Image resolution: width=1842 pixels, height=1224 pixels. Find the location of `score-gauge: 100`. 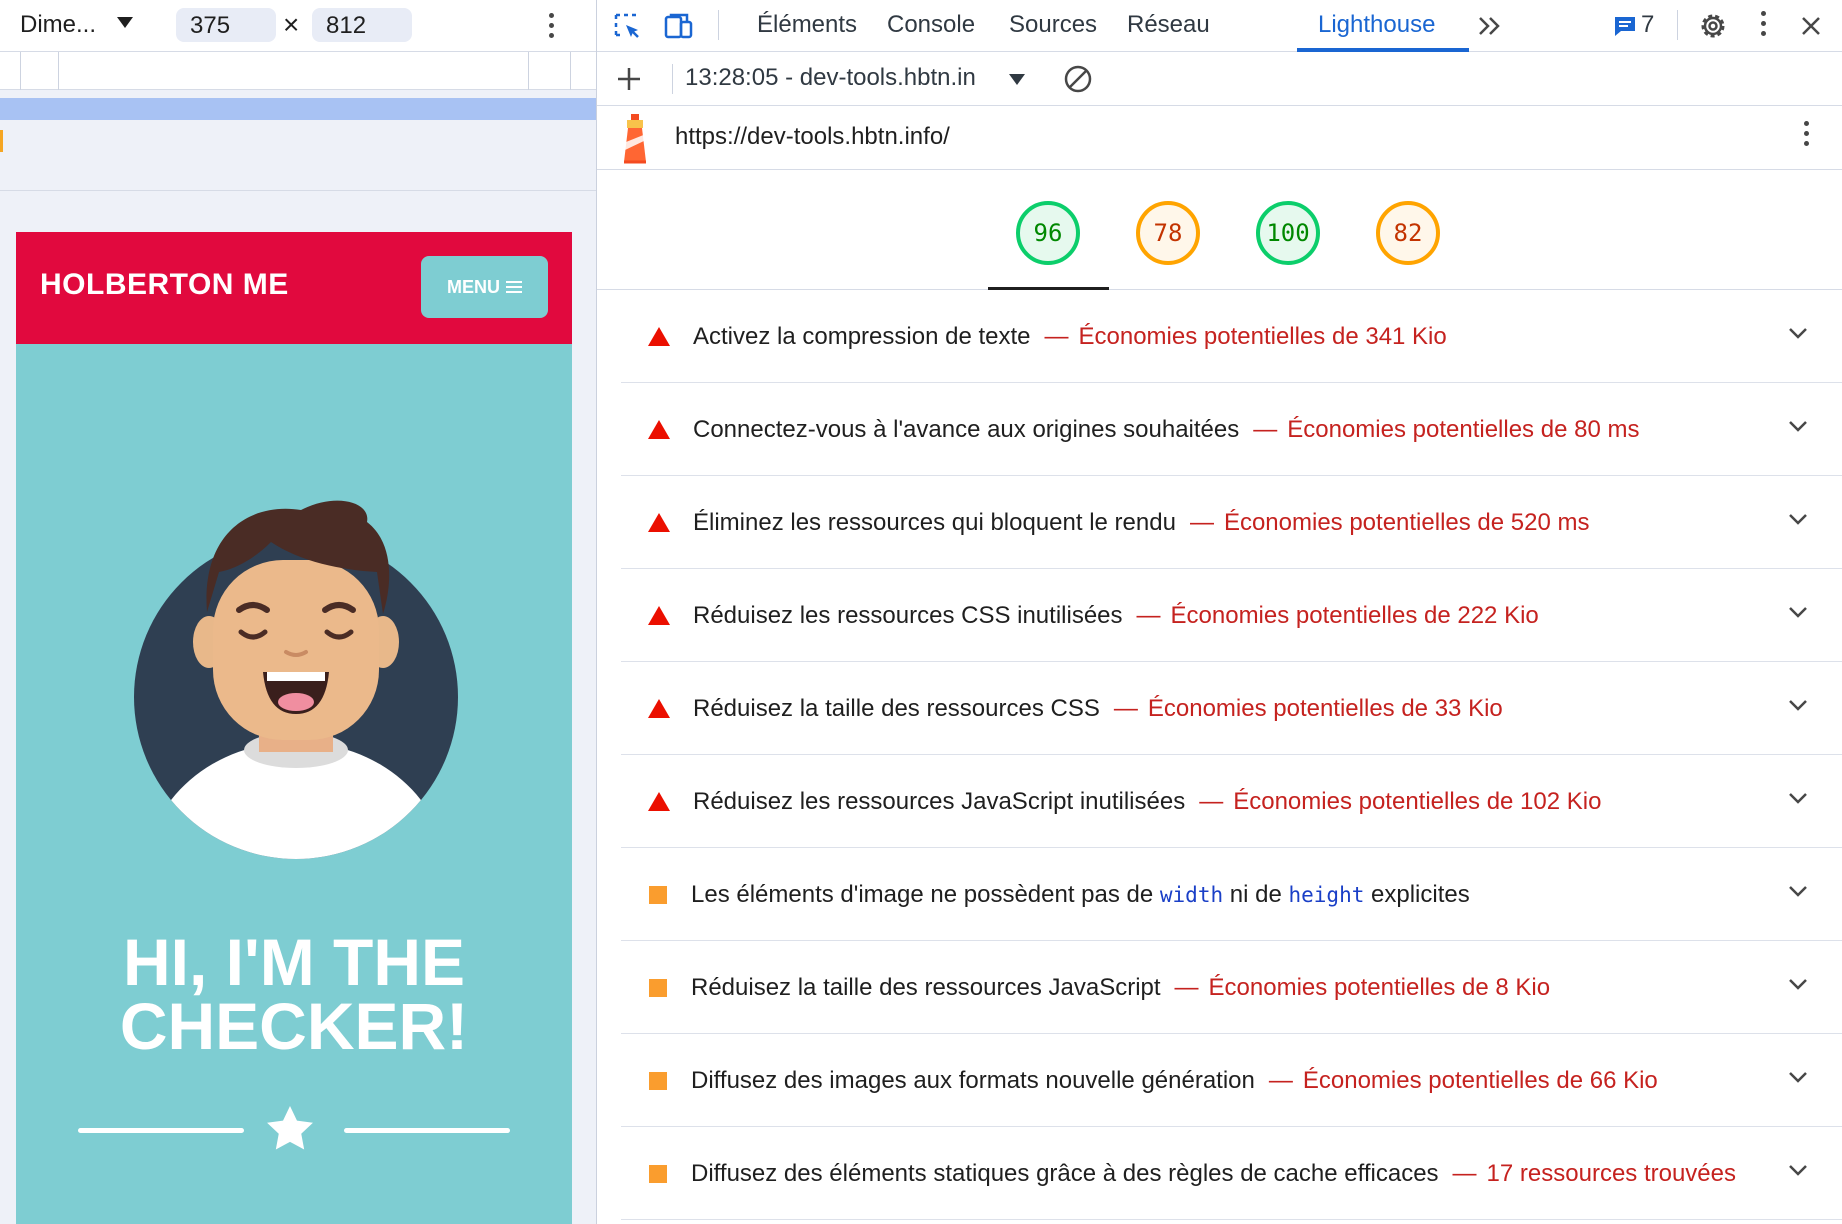

score-gauge: 100 is located at coordinates (1288, 233).